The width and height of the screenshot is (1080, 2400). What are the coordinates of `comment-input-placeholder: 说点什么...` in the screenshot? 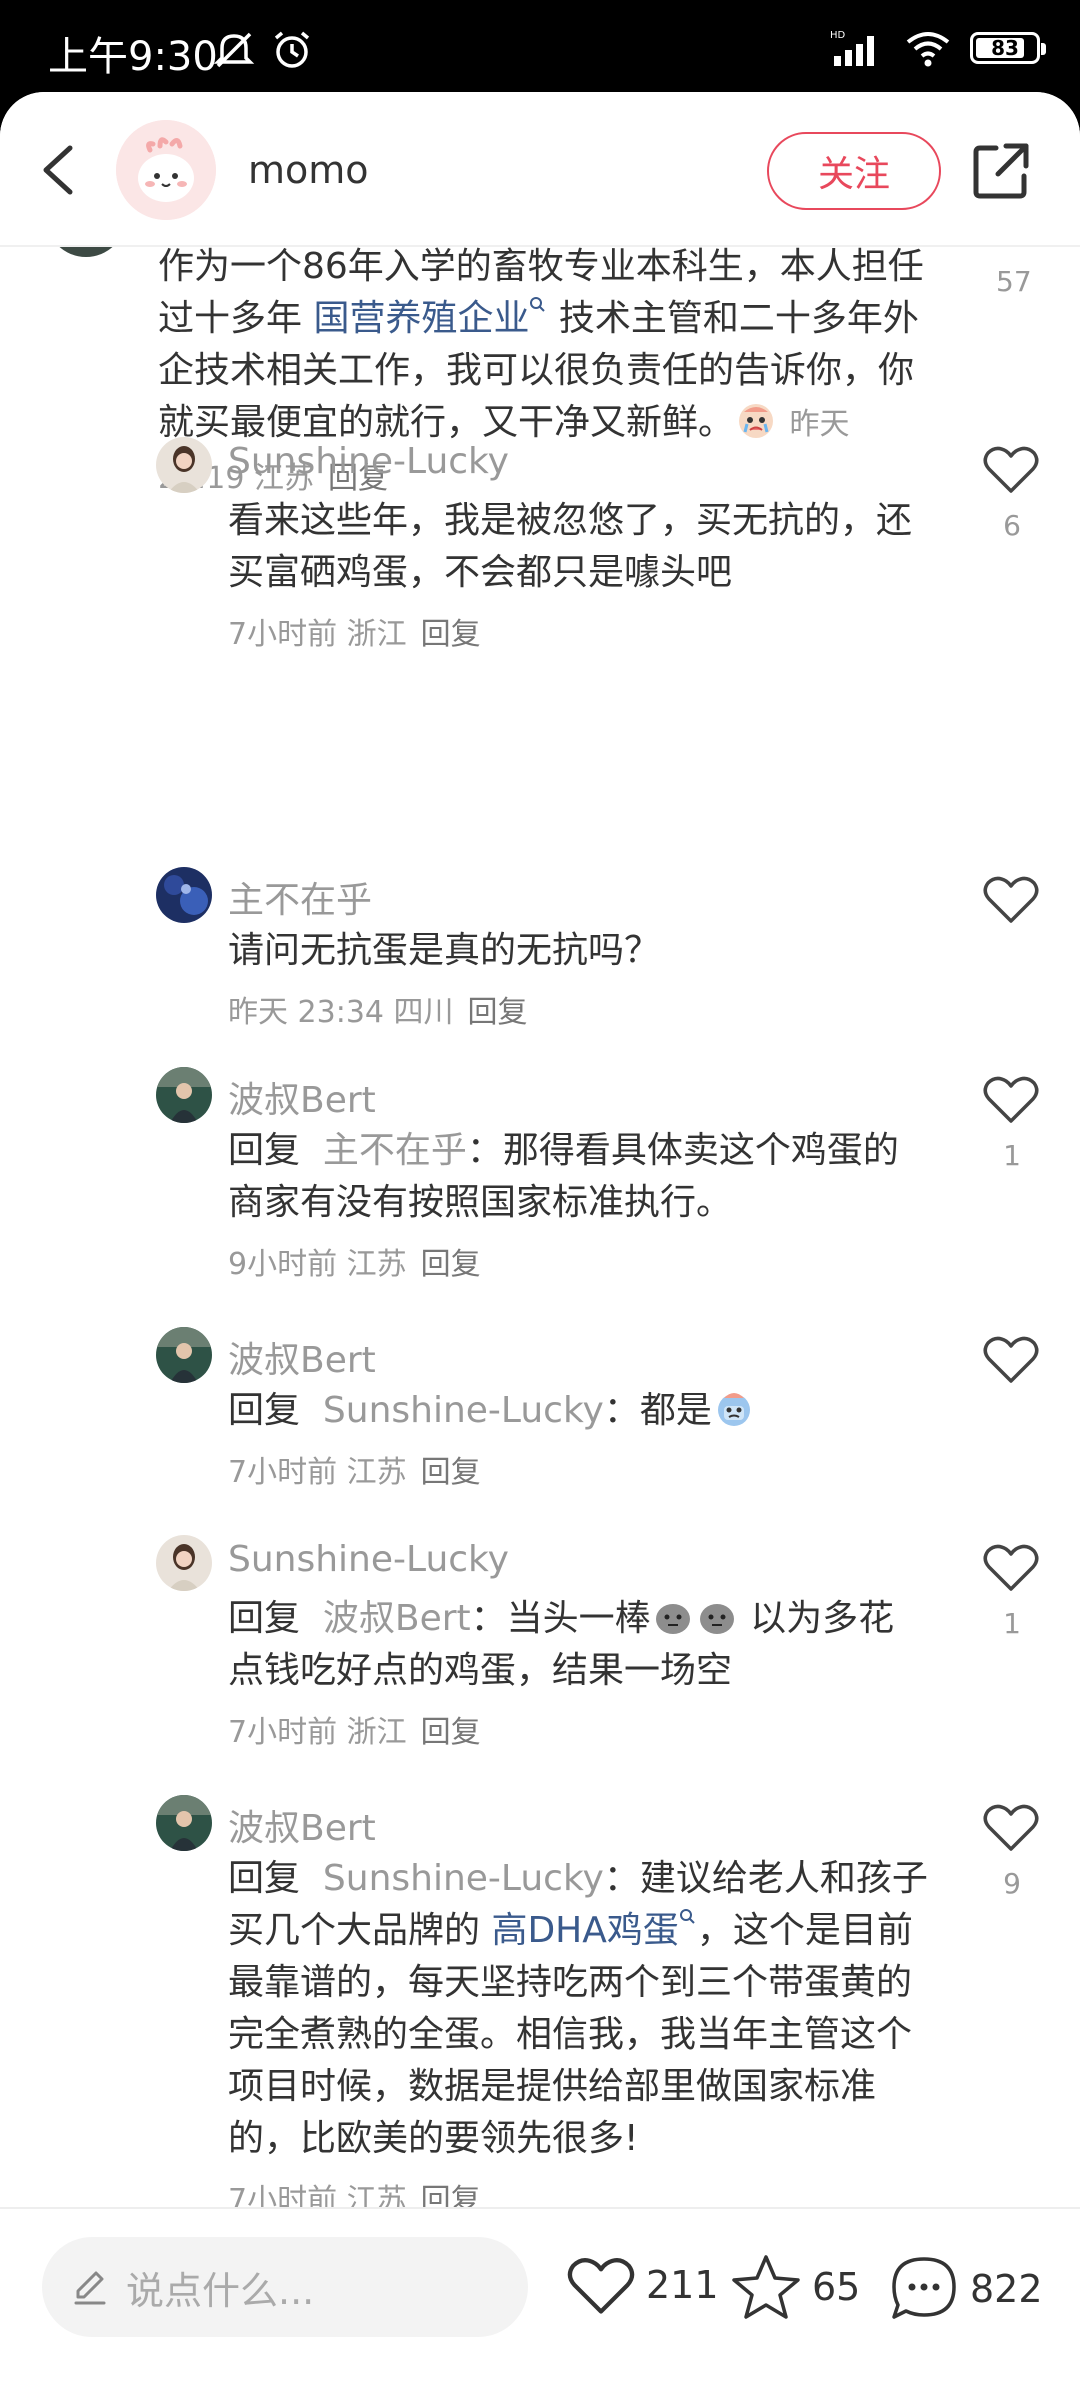 It's located at (220, 2290).